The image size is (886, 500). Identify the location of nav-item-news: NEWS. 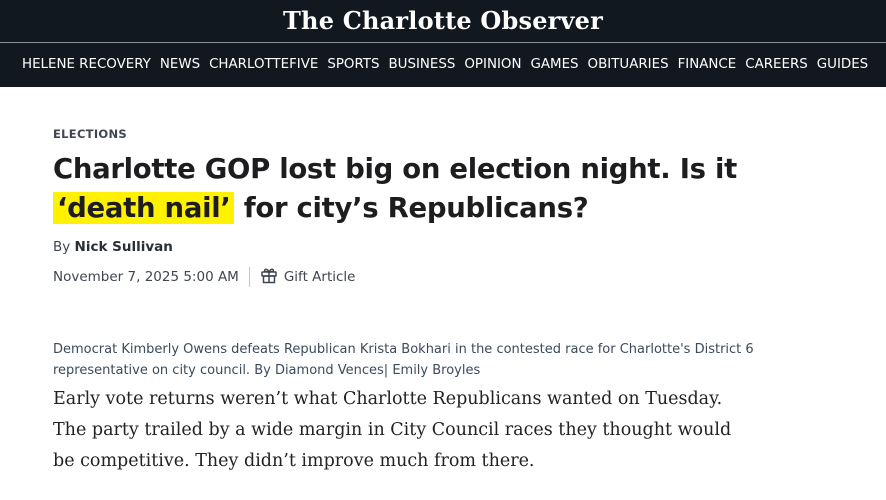
(180, 64).